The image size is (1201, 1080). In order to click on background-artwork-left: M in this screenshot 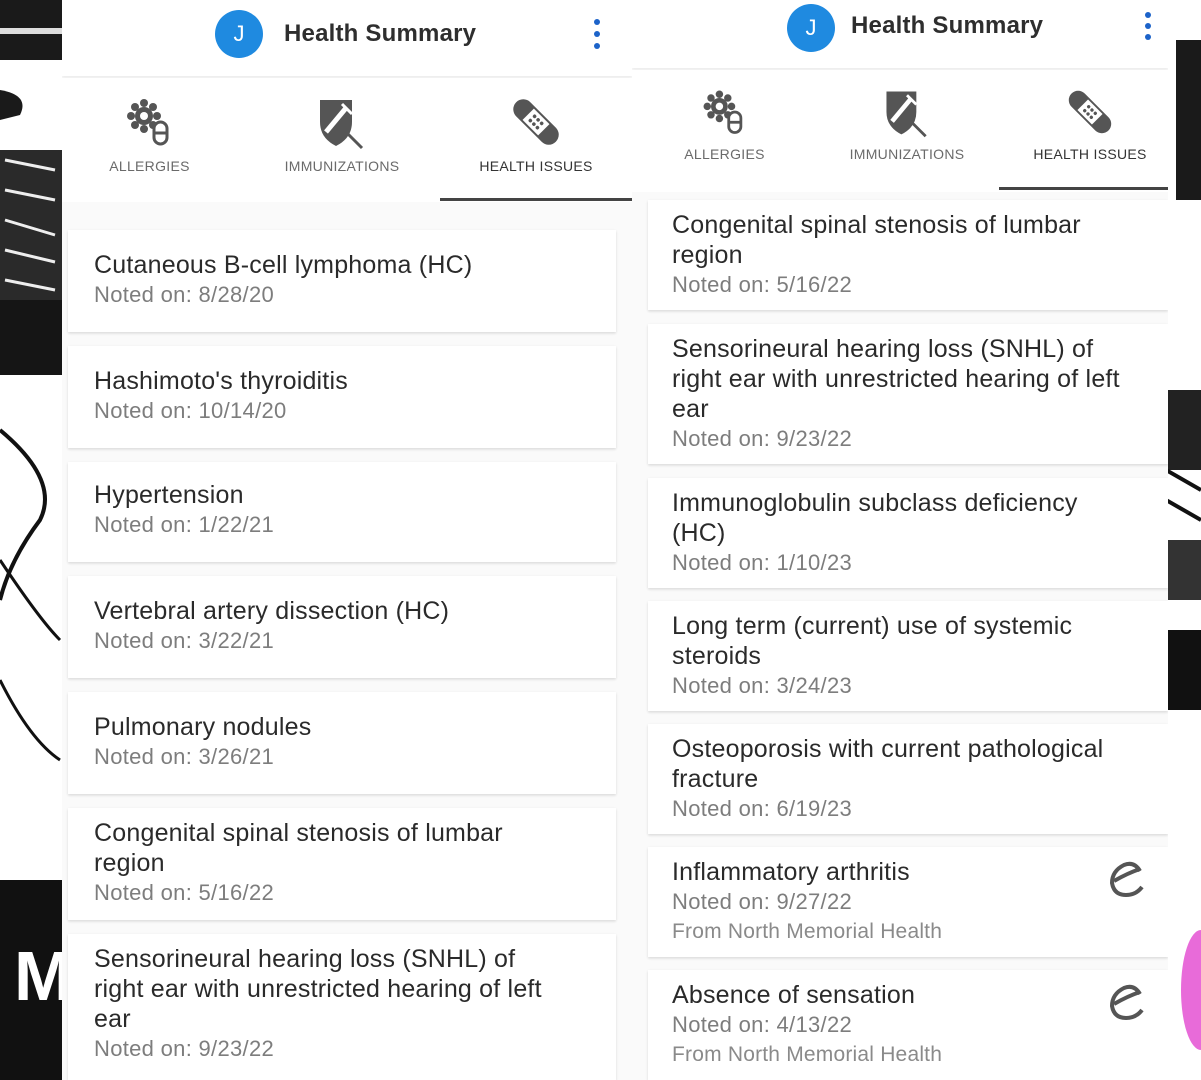, I will do `click(31, 540)`.